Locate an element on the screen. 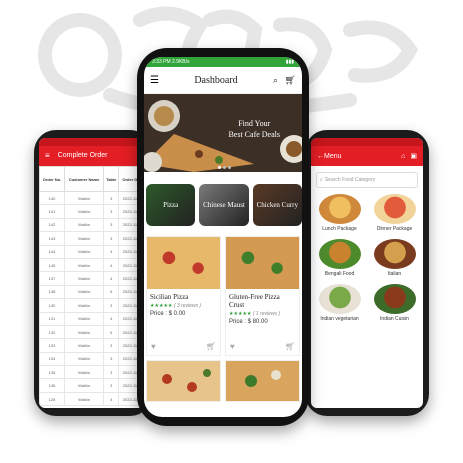  hero-title-line1: Find Your is located at coordinates (254, 123).